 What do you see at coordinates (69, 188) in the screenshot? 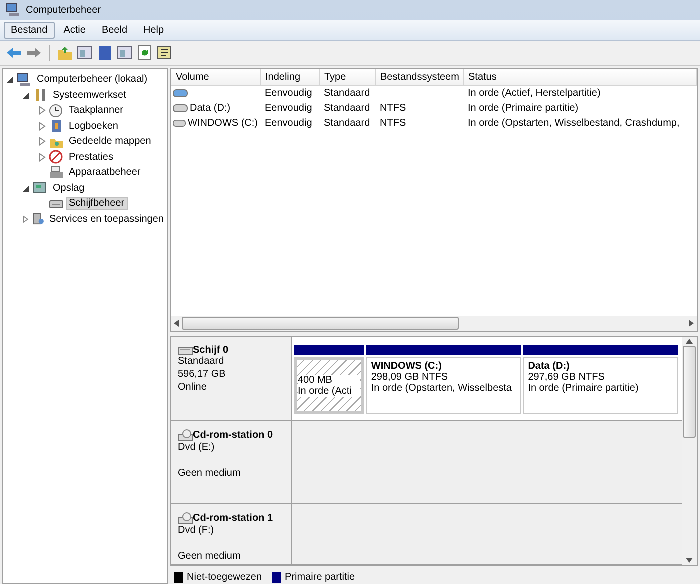
I see `tree-item: Opslag` at bounding box center [69, 188].